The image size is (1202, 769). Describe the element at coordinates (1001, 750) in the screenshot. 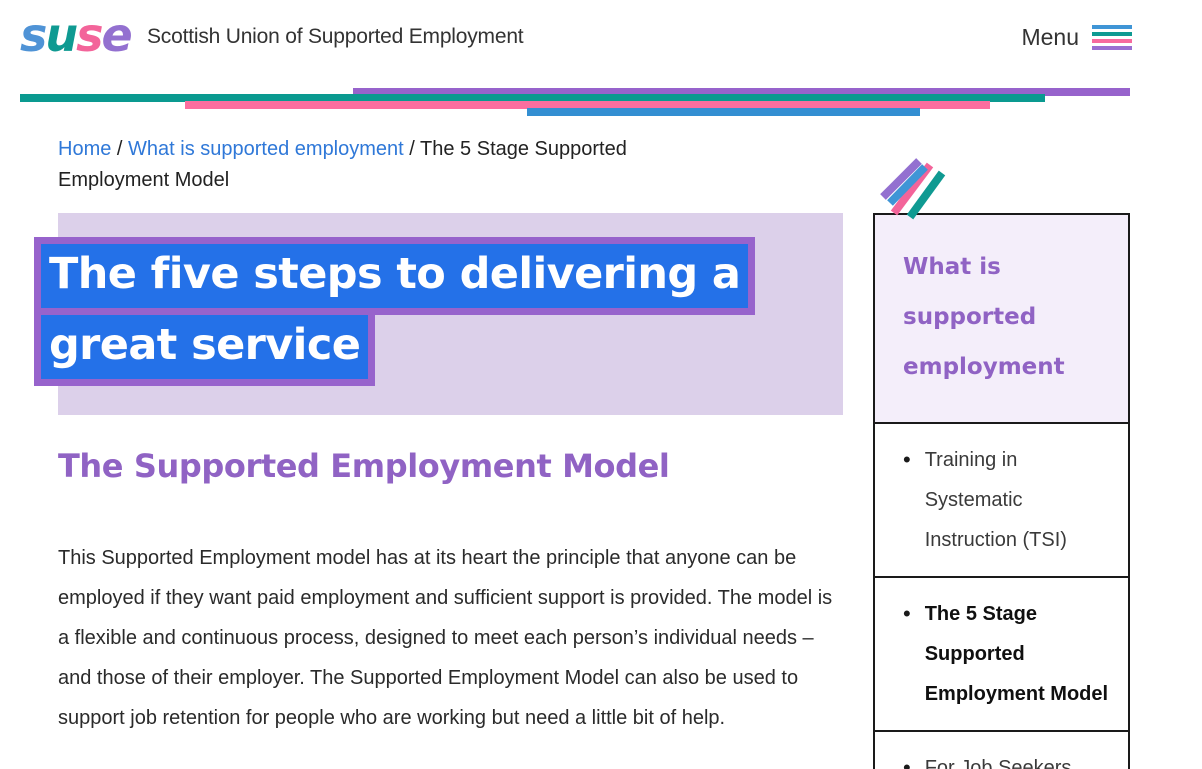

I see `sidebar-item-job-seekers: • For Job Seekers` at that location.